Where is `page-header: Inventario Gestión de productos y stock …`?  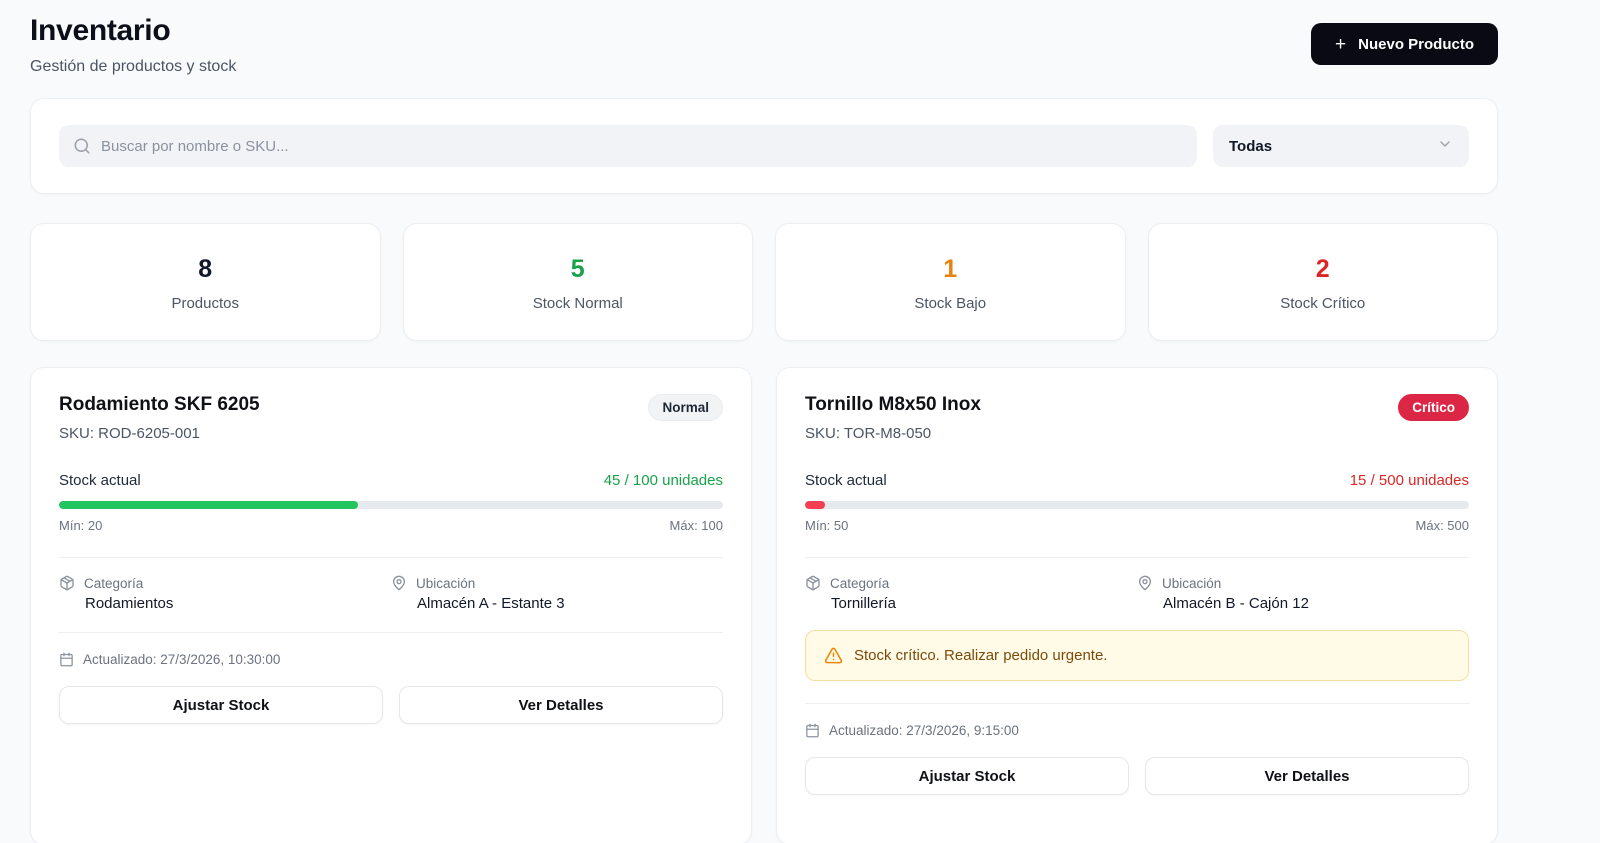
page-header: Inventario Gestión de productos y stock … is located at coordinates (764, 45).